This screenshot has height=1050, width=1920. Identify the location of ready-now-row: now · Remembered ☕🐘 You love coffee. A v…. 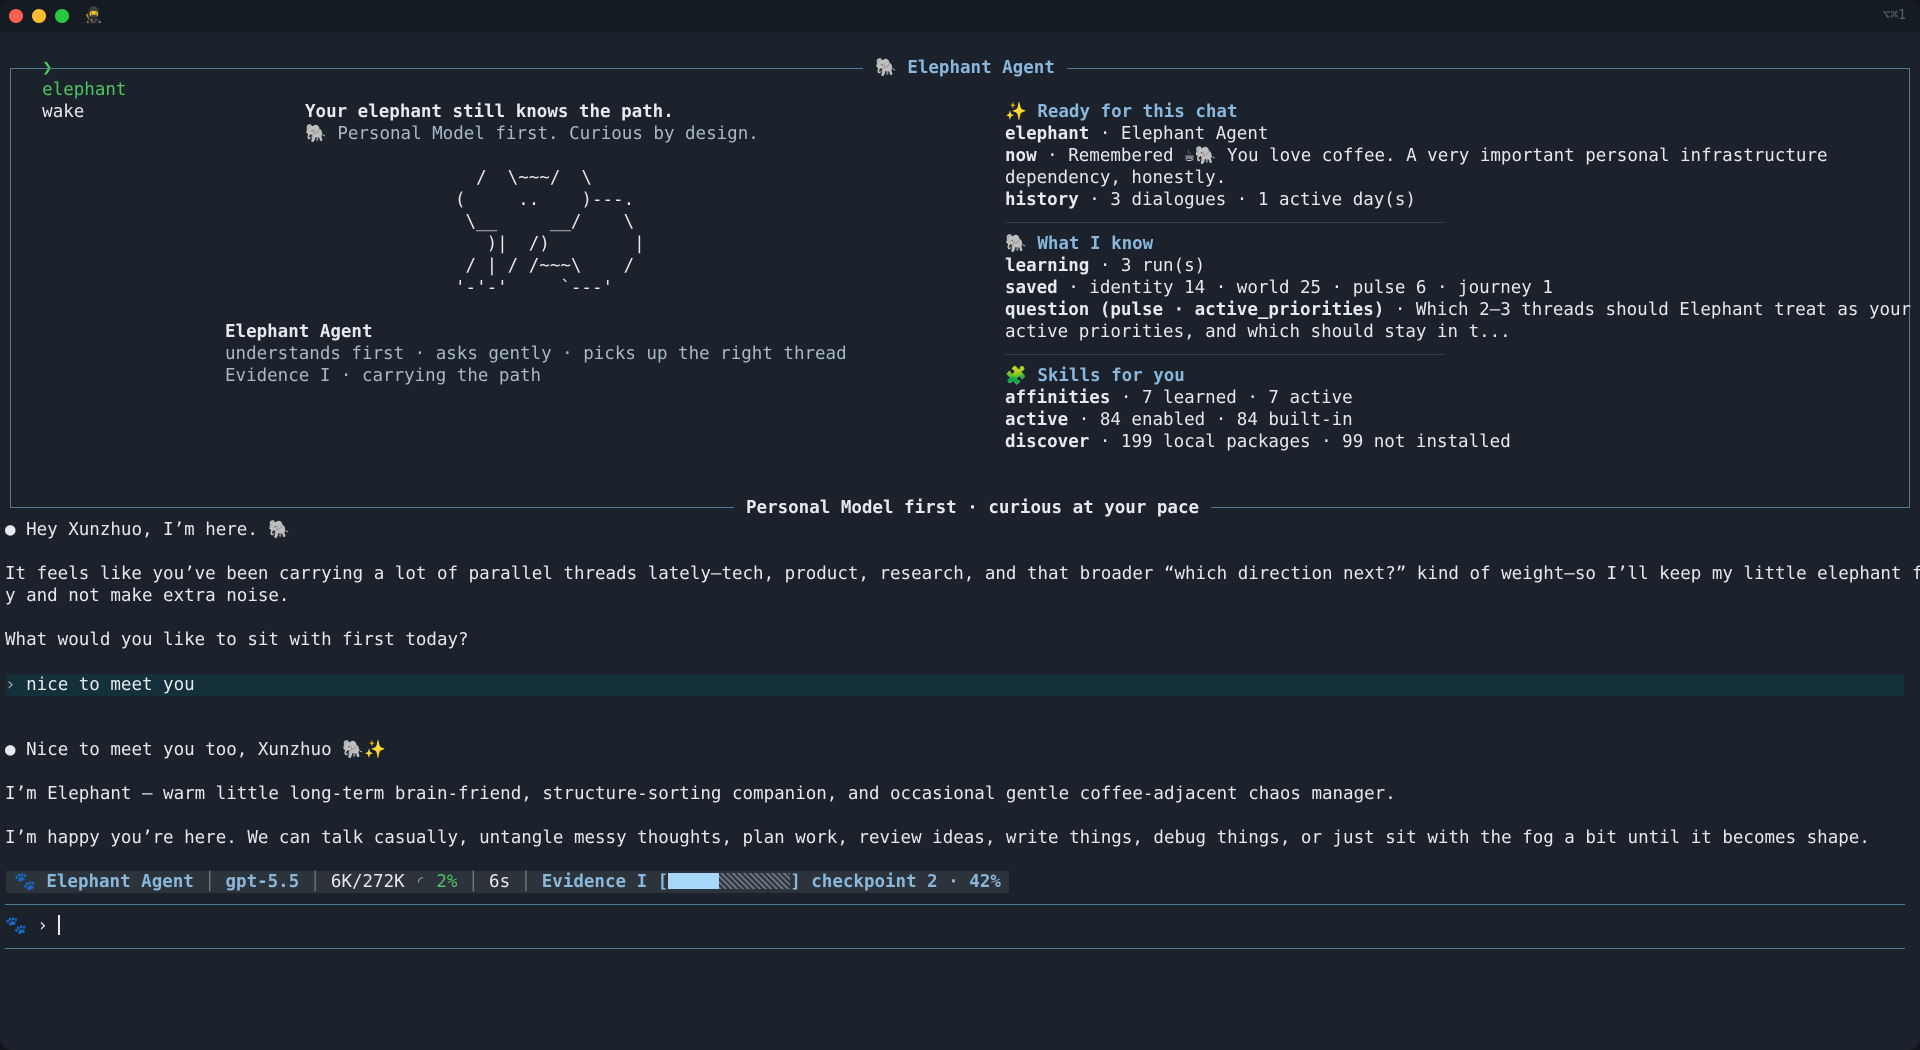
(1416, 156).